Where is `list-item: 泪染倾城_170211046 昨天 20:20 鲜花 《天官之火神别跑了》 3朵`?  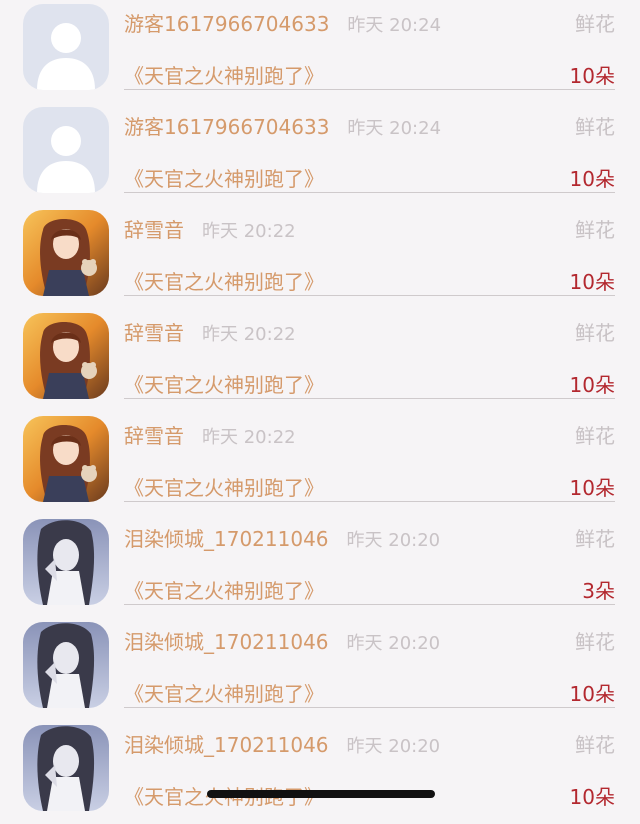
list-item: 泪染倾城_170211046 昨天 20:20 鲜花 《天官之火神别跑了》 3朵 is located at coordinates (320, 566).